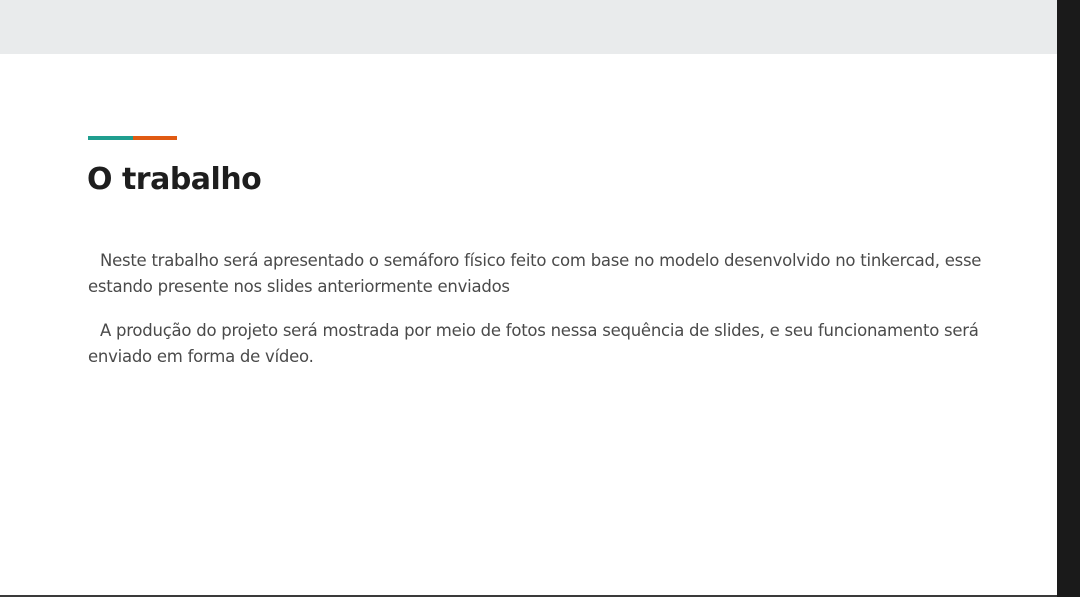 The width and height of the screenshot is (1080, 597). What do you see at coordinates (110, 138) in the screenshot?
I see `accent-teal-segment` at bounding box center [110, 138].